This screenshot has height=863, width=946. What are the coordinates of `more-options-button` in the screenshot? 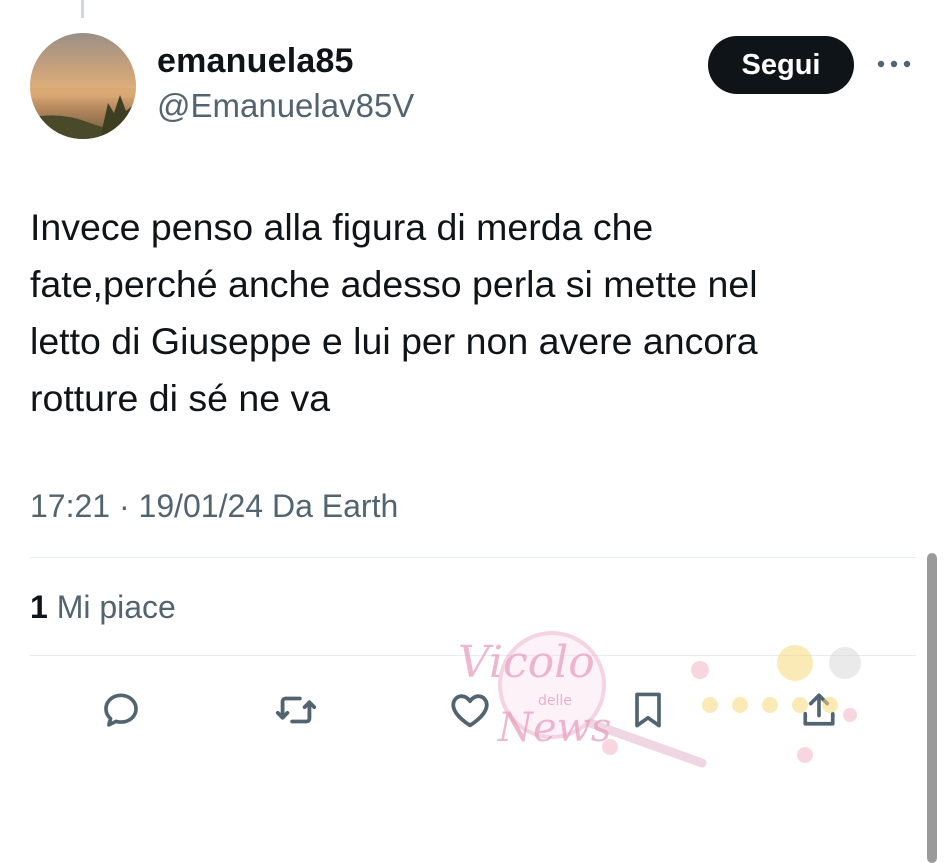 It's located at (894, 64).